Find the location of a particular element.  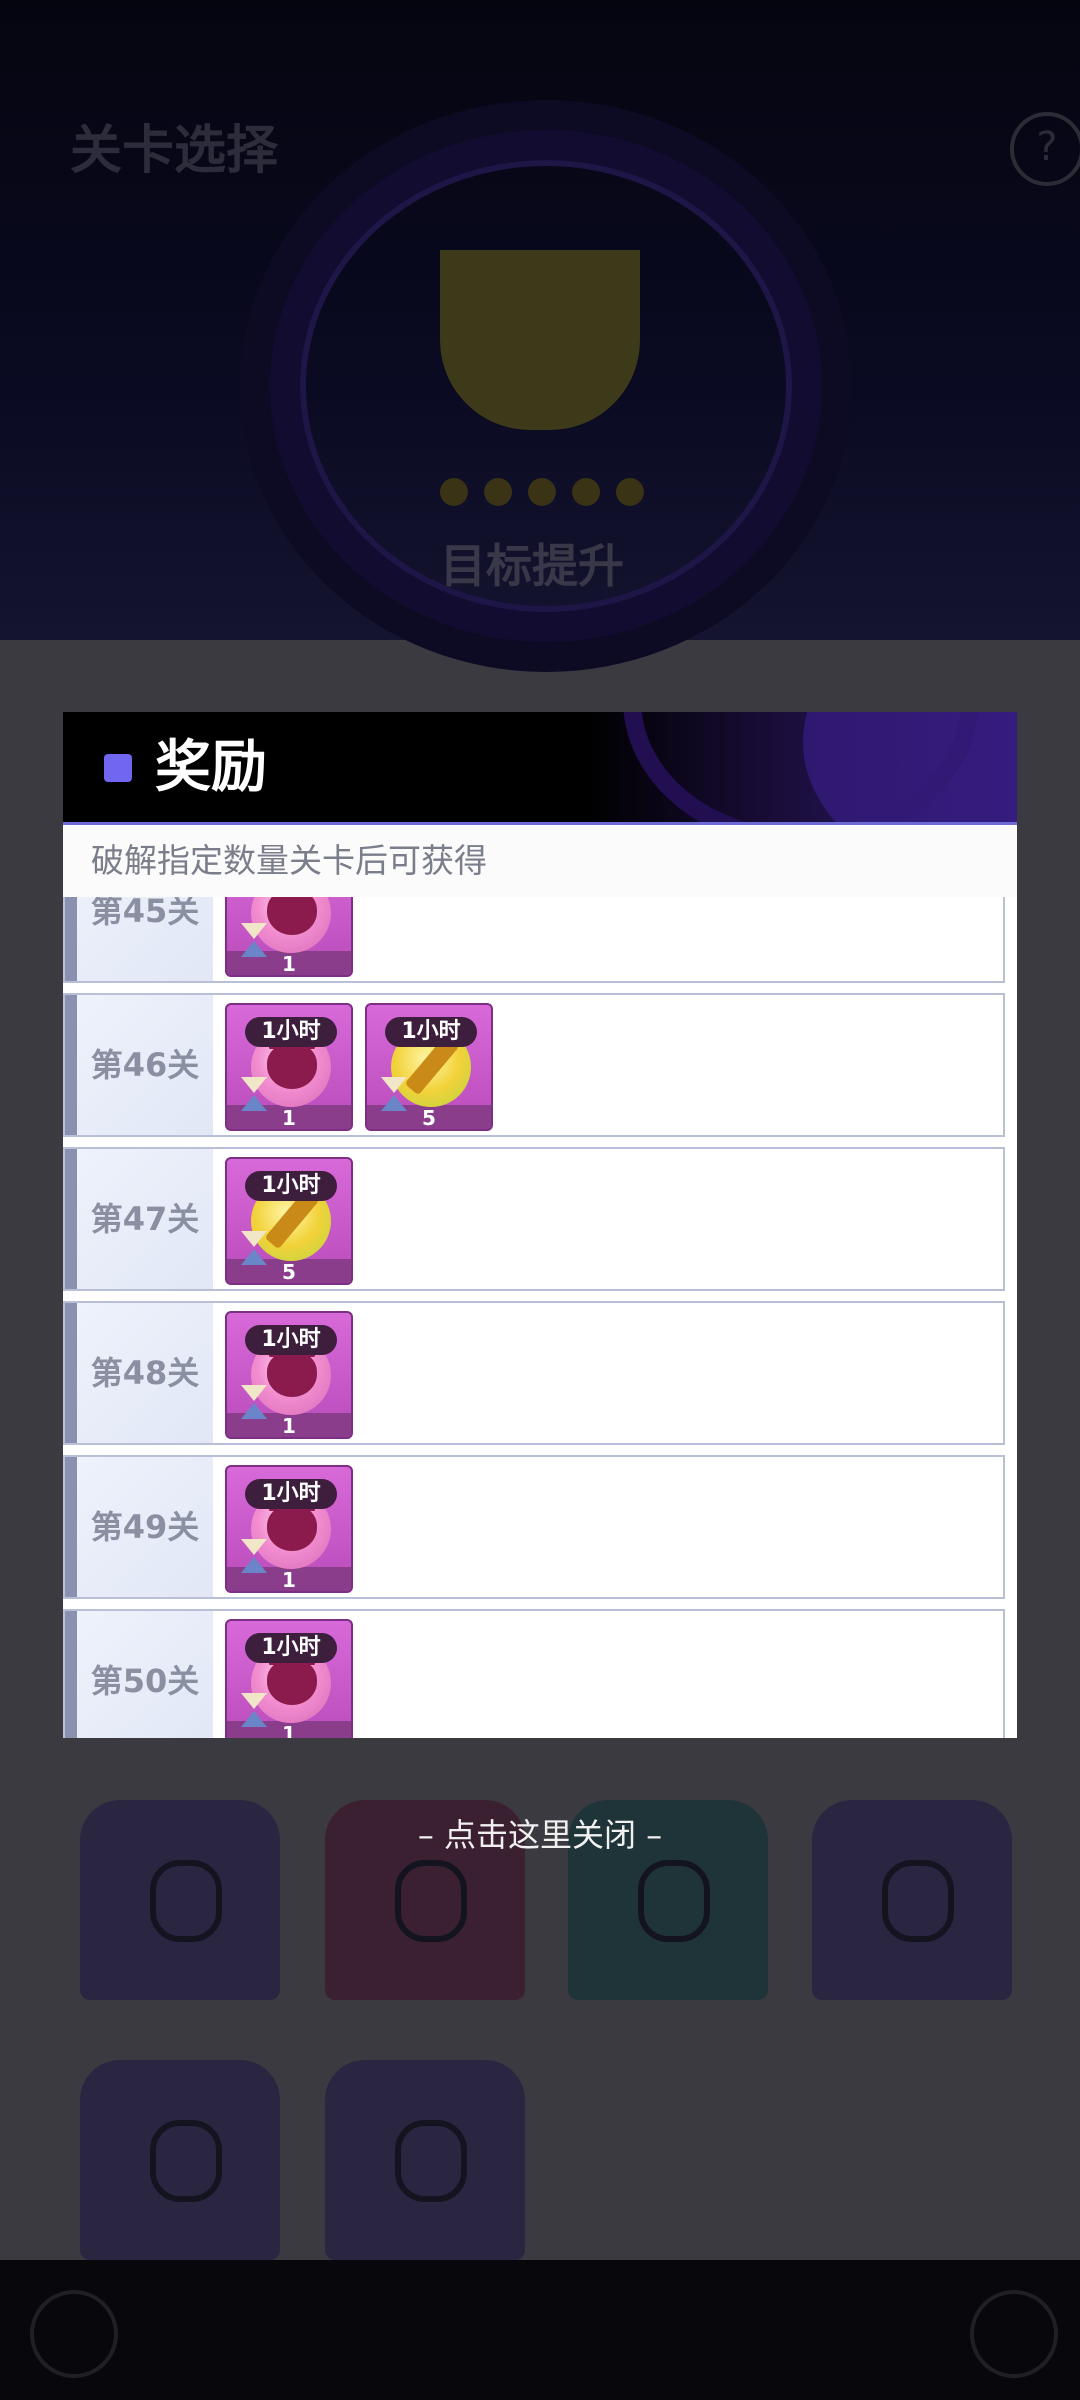

back-nav-icon is located at coordinates (74, 2334).